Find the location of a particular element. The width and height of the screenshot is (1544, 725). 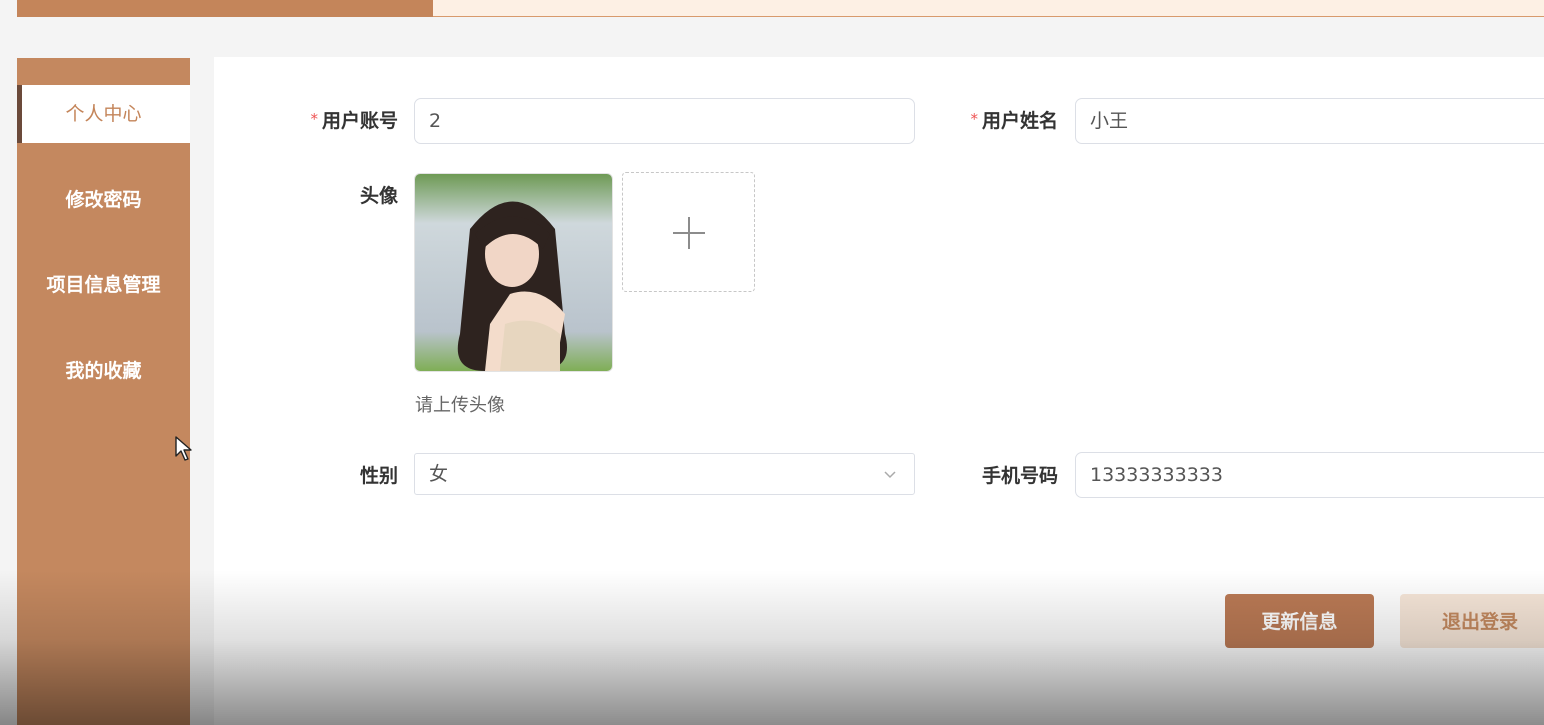

name-input: 小王 is located at coordinates (1309, 121).